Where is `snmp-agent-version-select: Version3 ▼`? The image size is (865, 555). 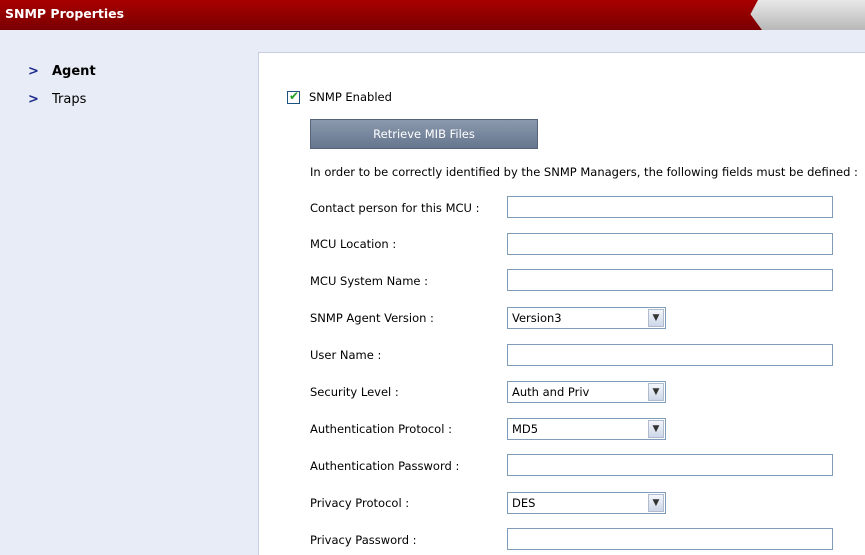
snmp-agent-version-select: Version3 ▼ is located at coordinates (586, 318).